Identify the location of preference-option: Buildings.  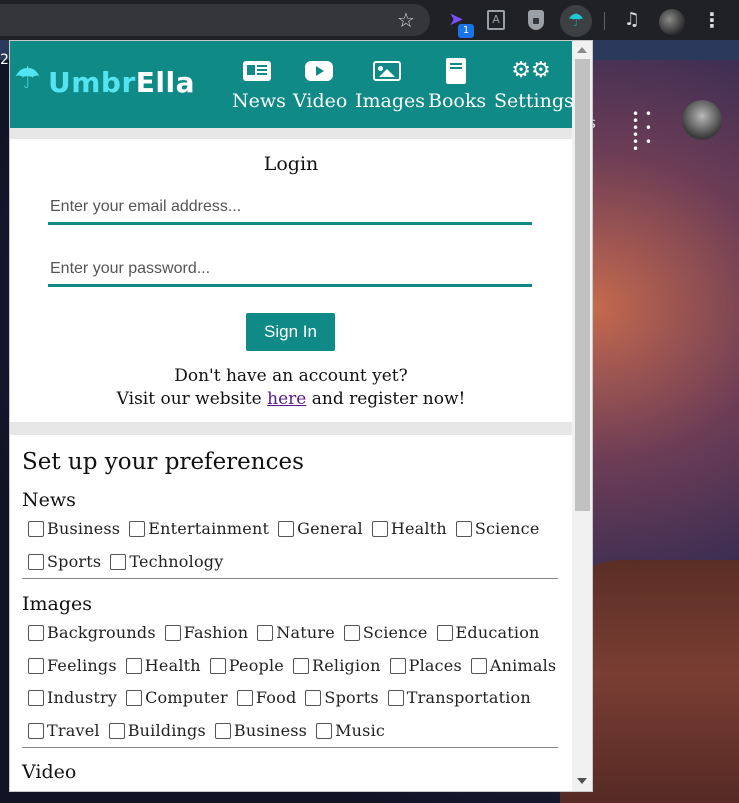
(157, 730).